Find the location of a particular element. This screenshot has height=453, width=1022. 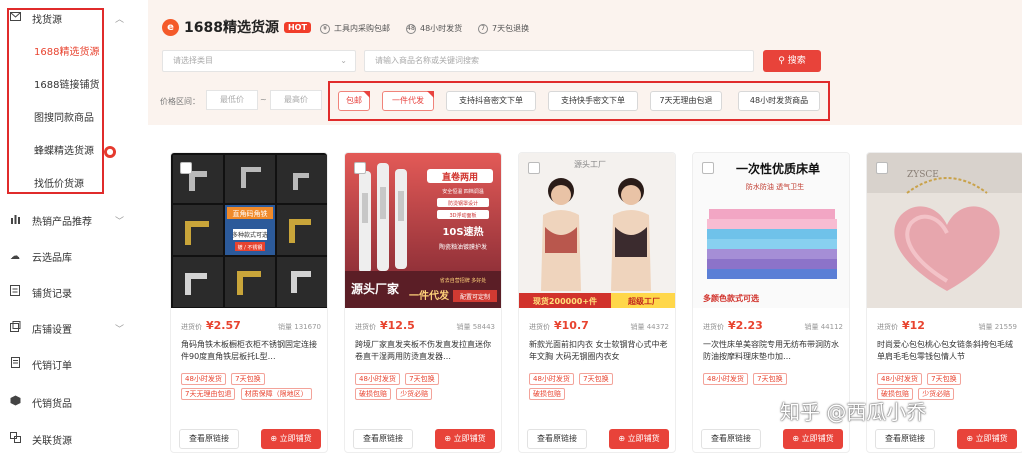

chevron-down-icon: ⌄ is located at coordinates (343, 60).